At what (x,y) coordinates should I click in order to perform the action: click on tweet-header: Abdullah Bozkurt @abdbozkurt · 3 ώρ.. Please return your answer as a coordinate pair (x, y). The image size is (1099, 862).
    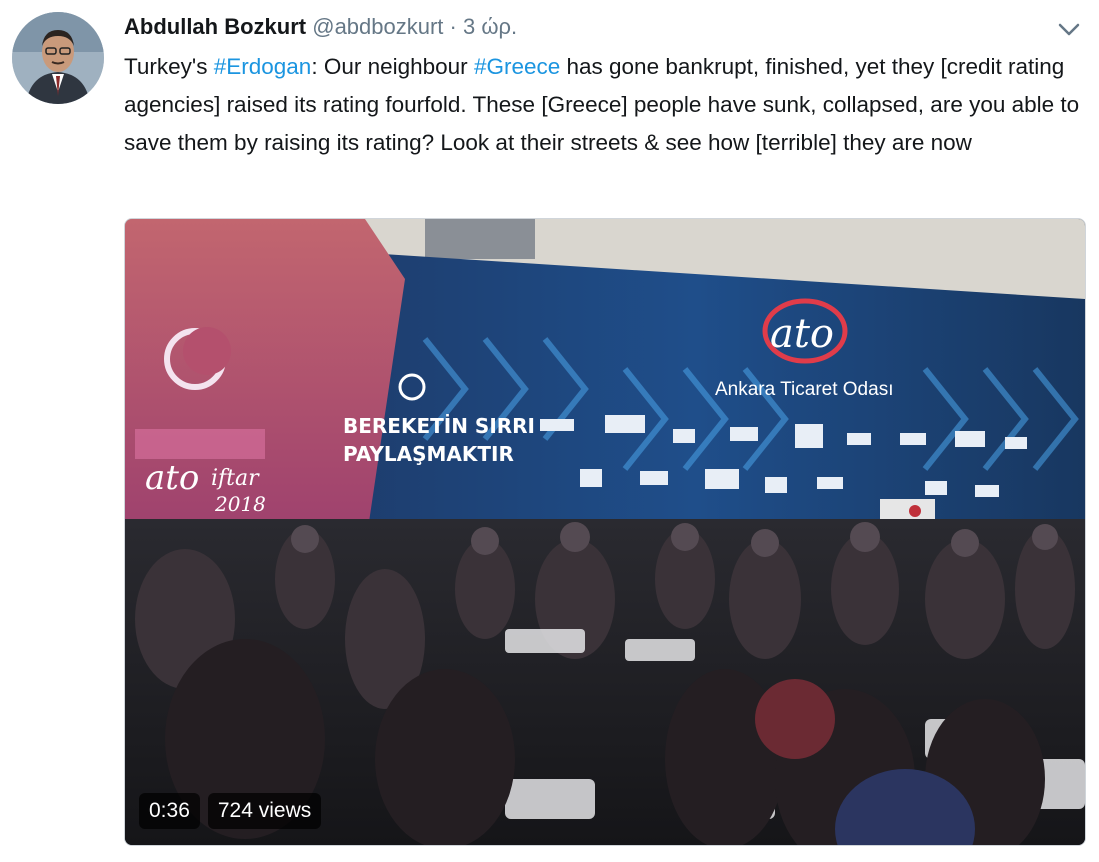
    Looking at the image, I should click on (320, 27).